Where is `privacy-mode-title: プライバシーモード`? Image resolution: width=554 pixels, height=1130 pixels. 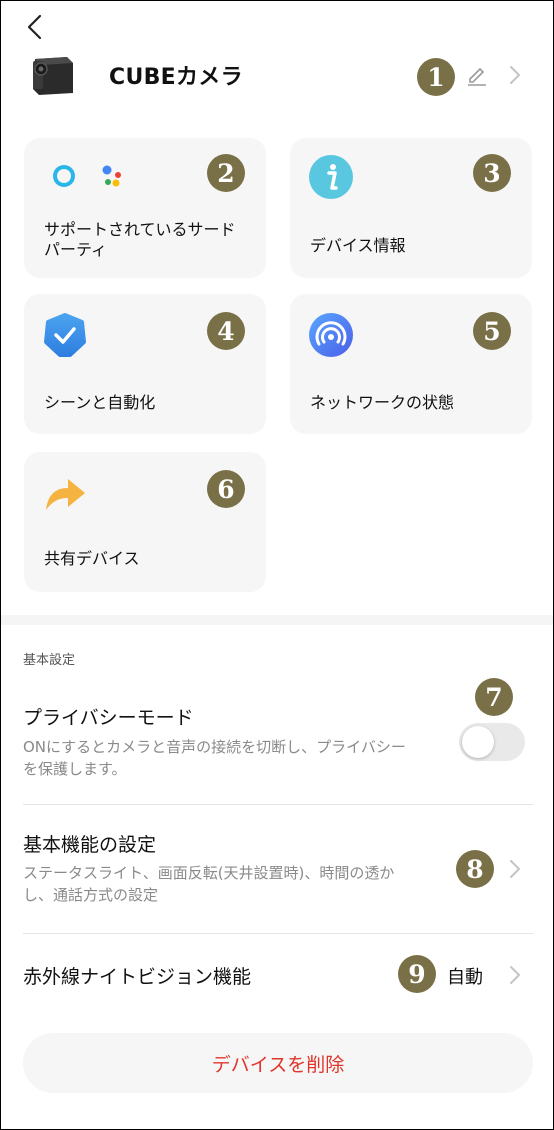 privacy-mode-title: プライバシーモード is located at coordinates (108, 718).